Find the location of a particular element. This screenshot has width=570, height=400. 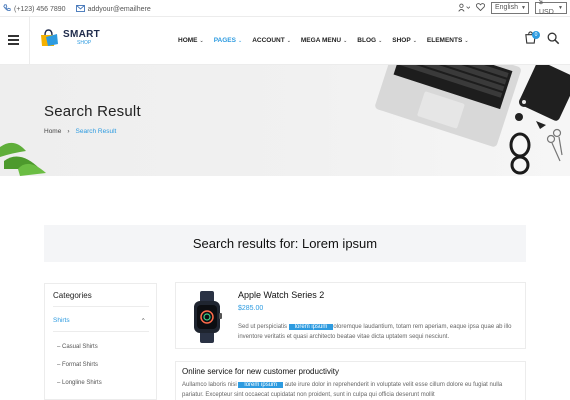

logo-line2: SHOP is located at coordinates (84, 43).